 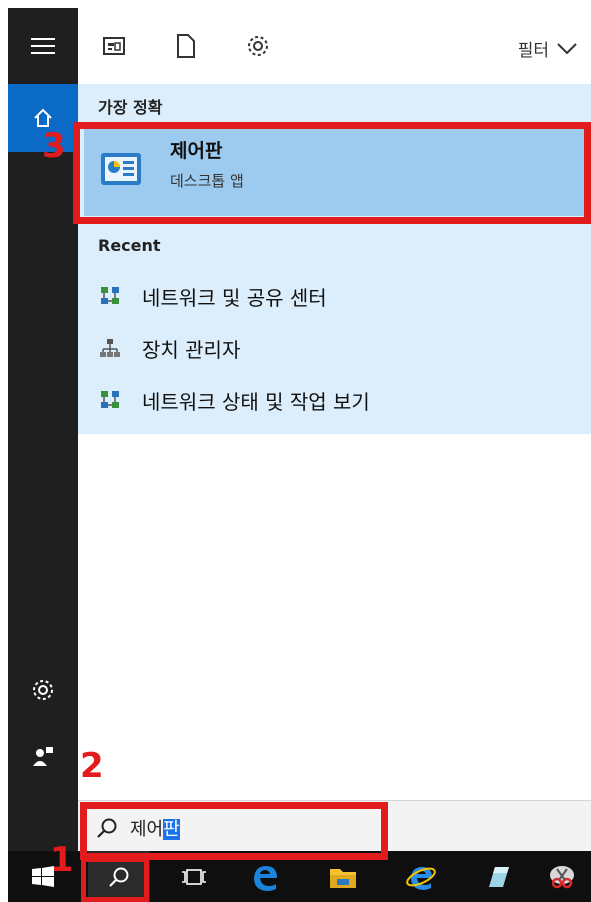 I want to click on settings-button, so click(x=43, y=690).